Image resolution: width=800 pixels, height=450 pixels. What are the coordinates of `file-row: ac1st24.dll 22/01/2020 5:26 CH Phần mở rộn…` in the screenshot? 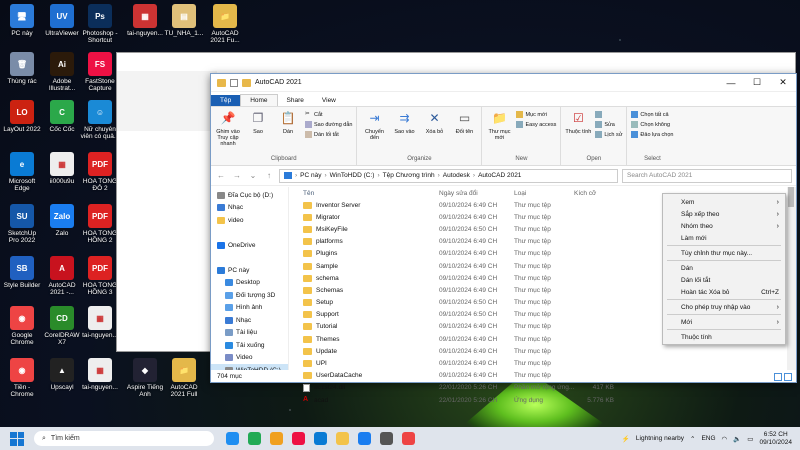 It's located at (542, 388).